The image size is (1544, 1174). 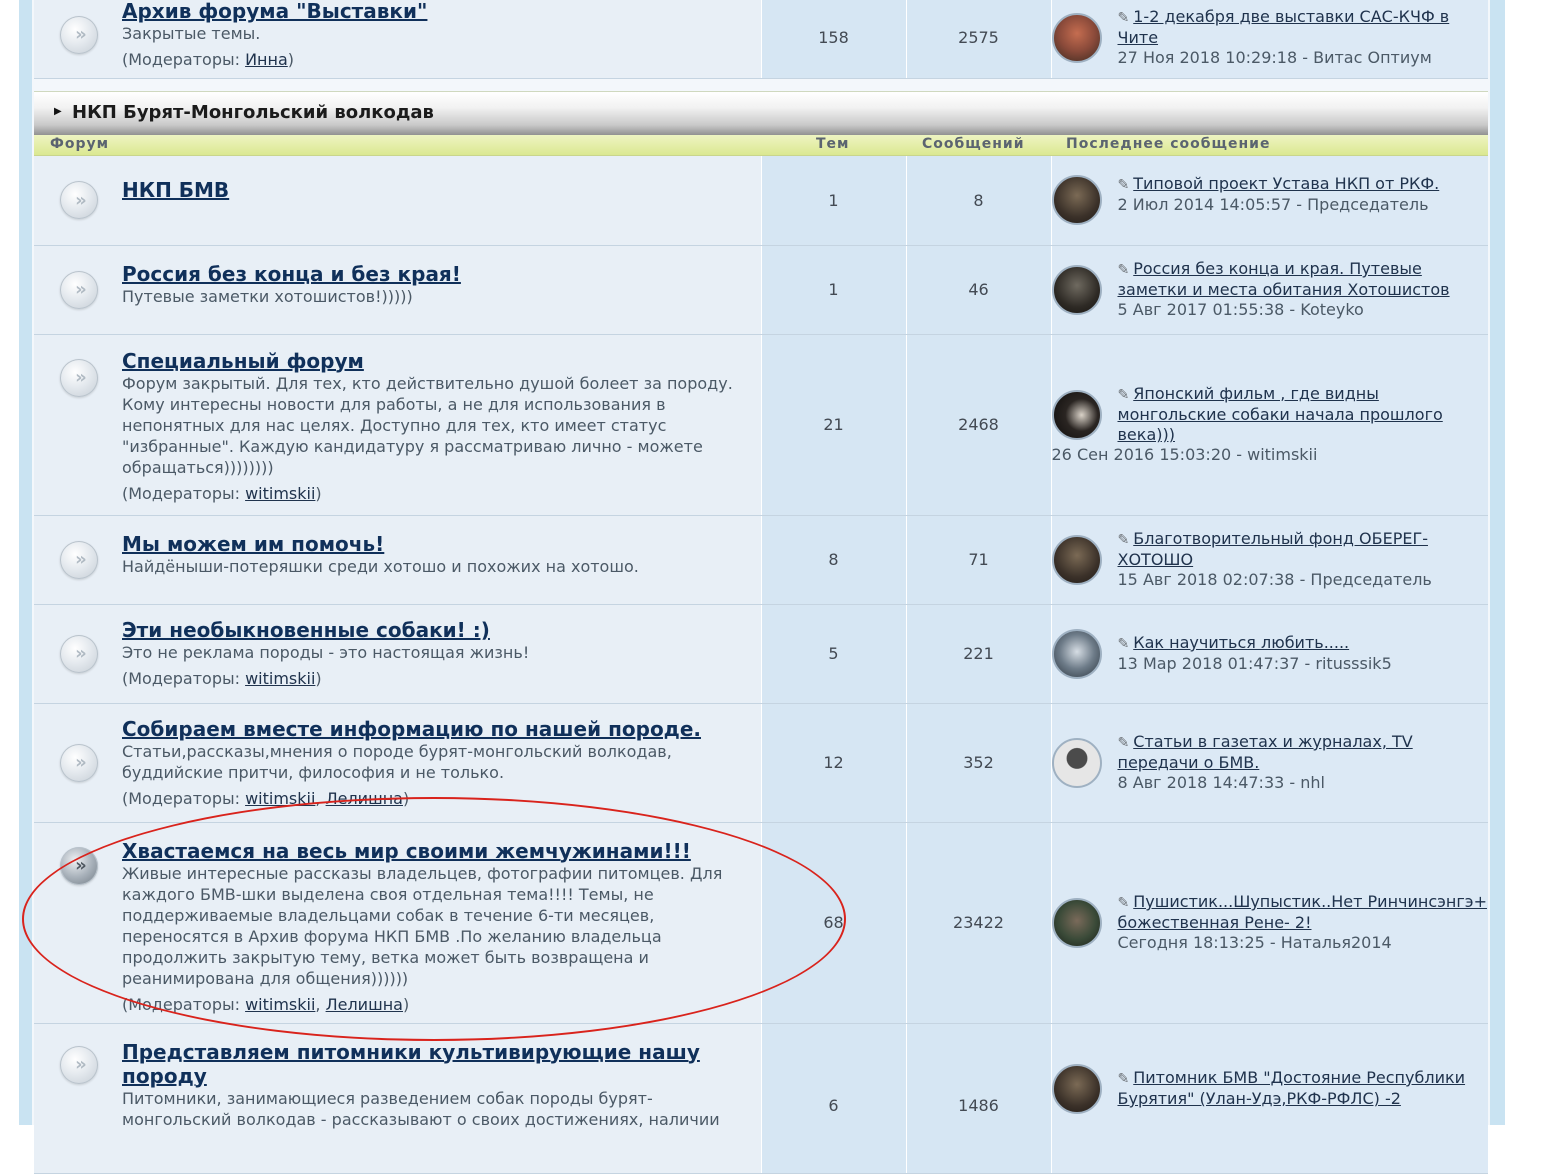 What do you see at coordinates (833, 39) in the screenshot?
I see `forum-topics-count: 158` at bounding box center [833, 39].